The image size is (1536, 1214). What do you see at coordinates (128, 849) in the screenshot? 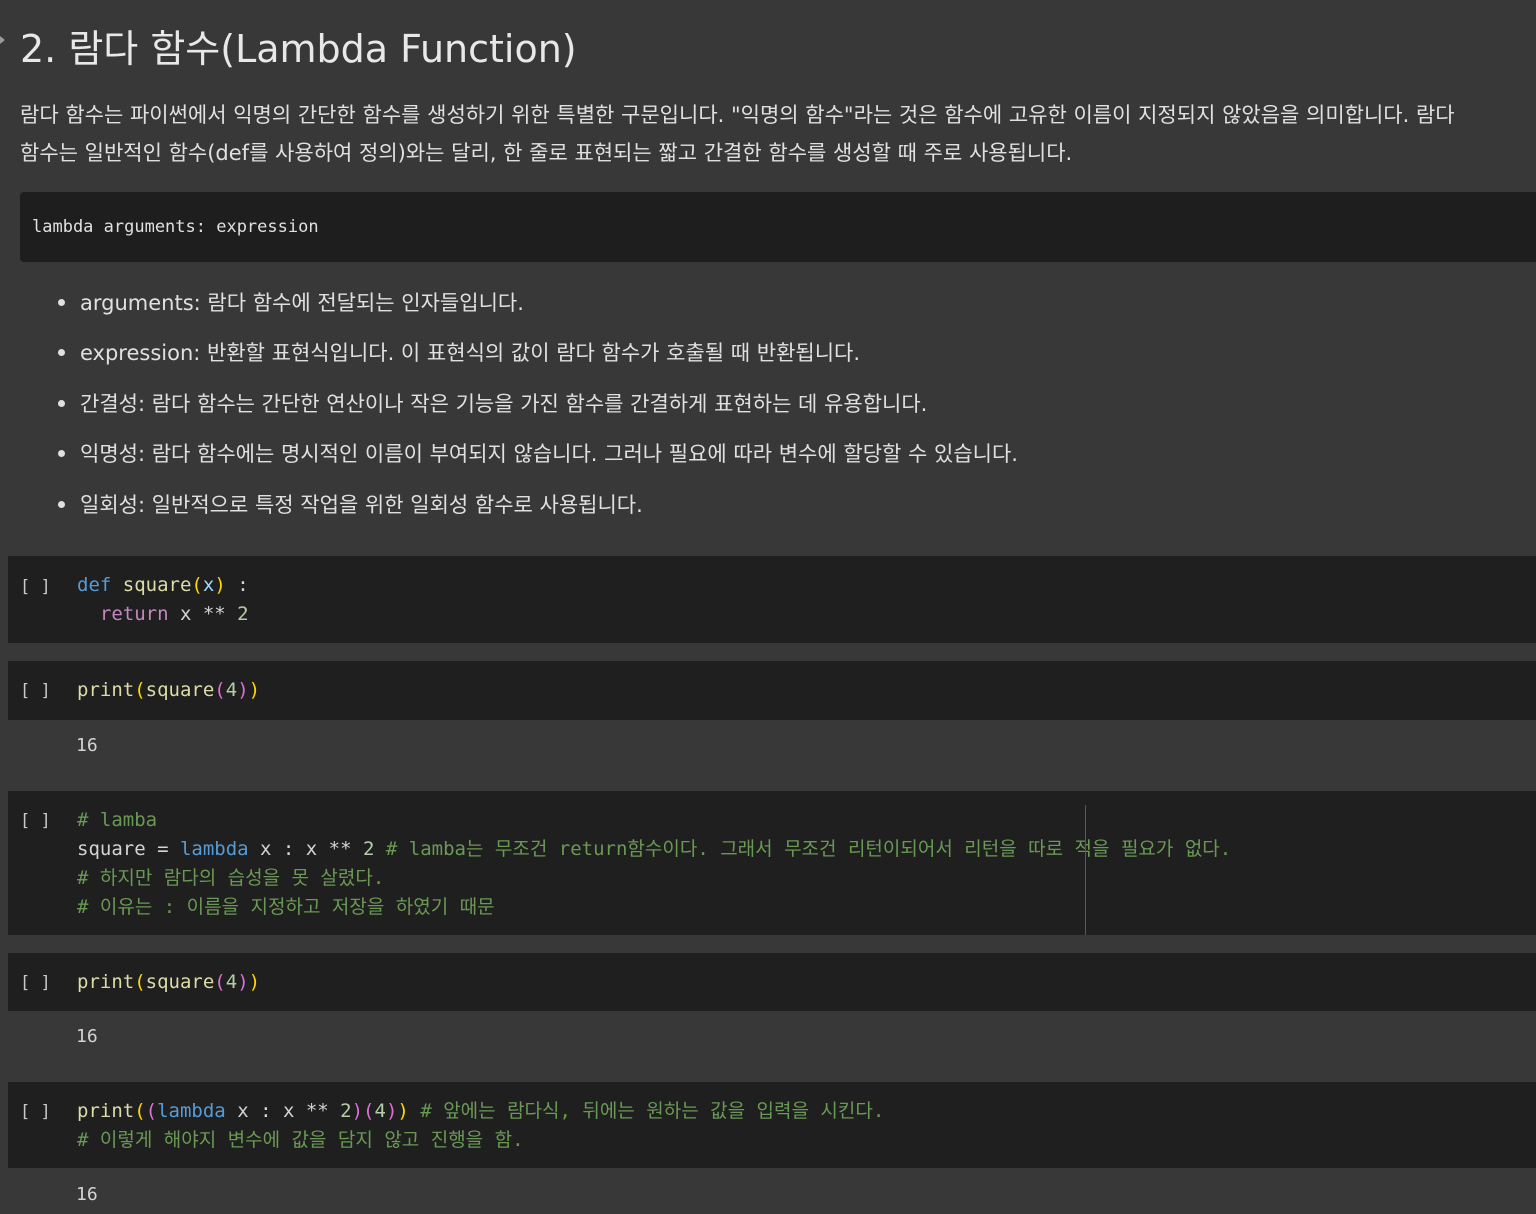
I see `code-token: square =` at bounding box center [128, 849].